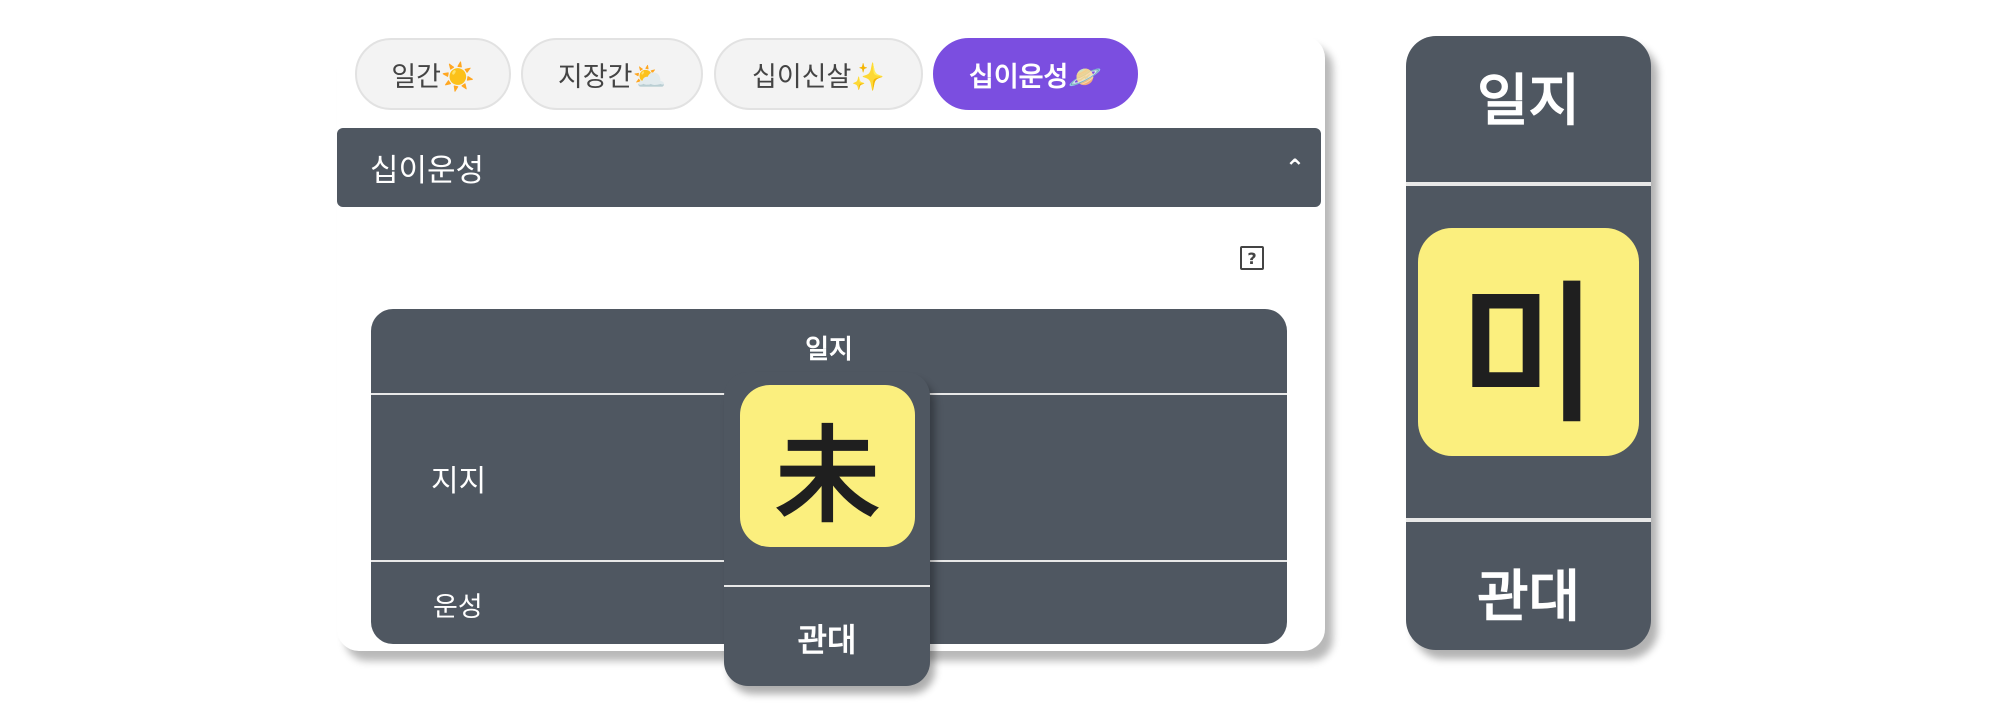 This screenshot has width=2000, height=711. Describe the element at coordinates (1528, 597) in the screenshot. I see `zoomed-value: 관대` at that location.